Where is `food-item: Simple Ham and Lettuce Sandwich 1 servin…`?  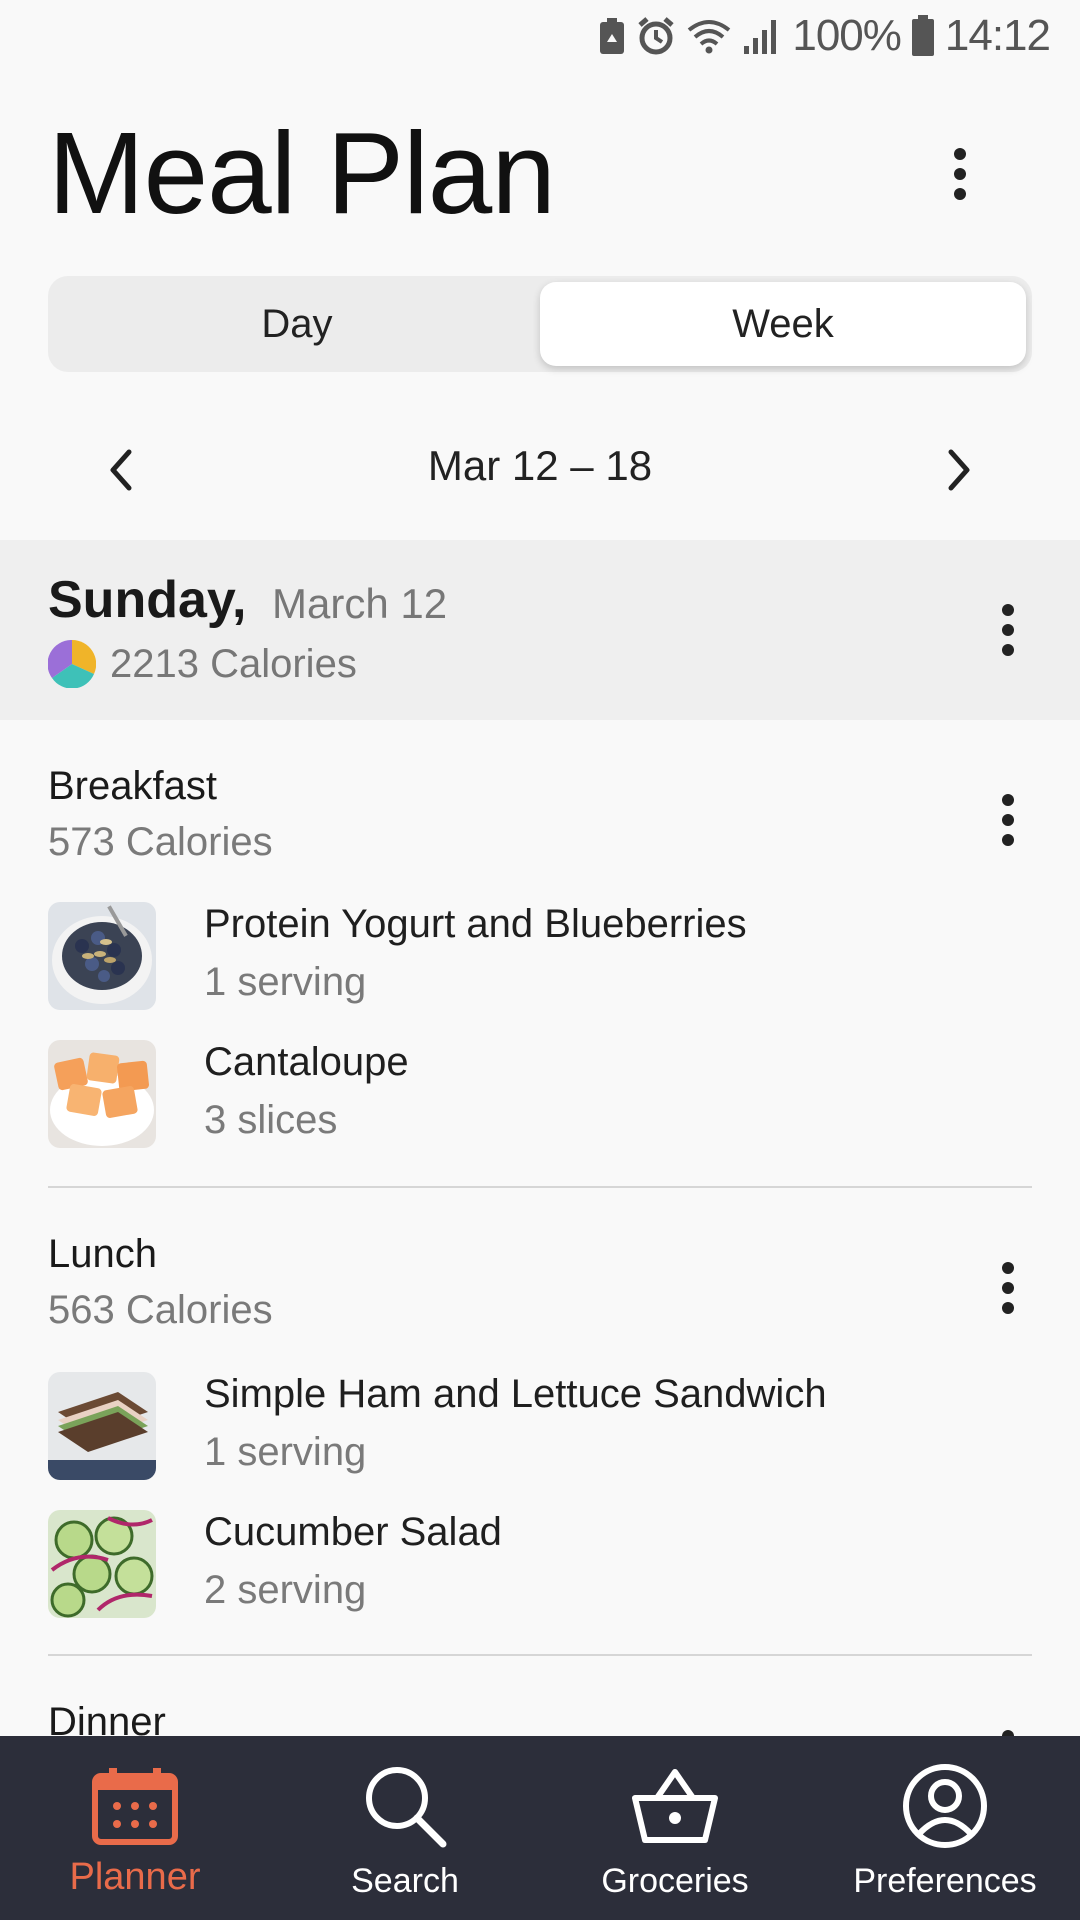
food-item: Simple Ham and Lettuce Sandwich 1 servin… is located at coordinates (540, 1427).